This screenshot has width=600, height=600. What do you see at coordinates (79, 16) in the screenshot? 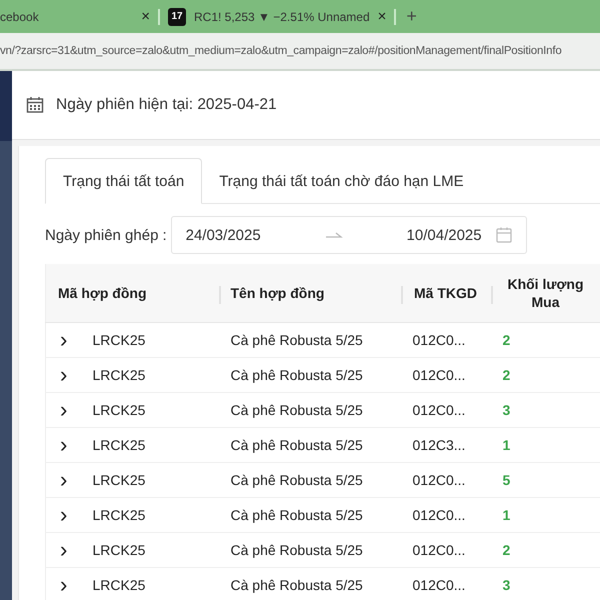
I see `browser-tab: cebook ×` at bounding box center [79, 16].